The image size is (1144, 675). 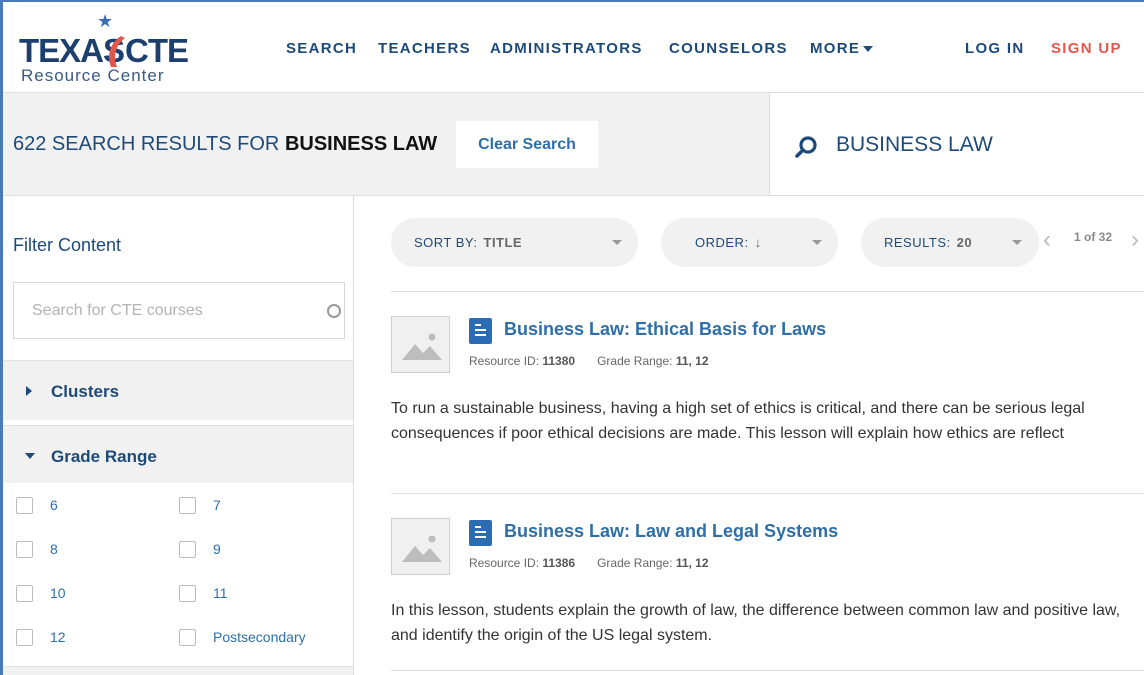 I want to click on grade-checkbox-12: 12, so click(x=41, y=637).